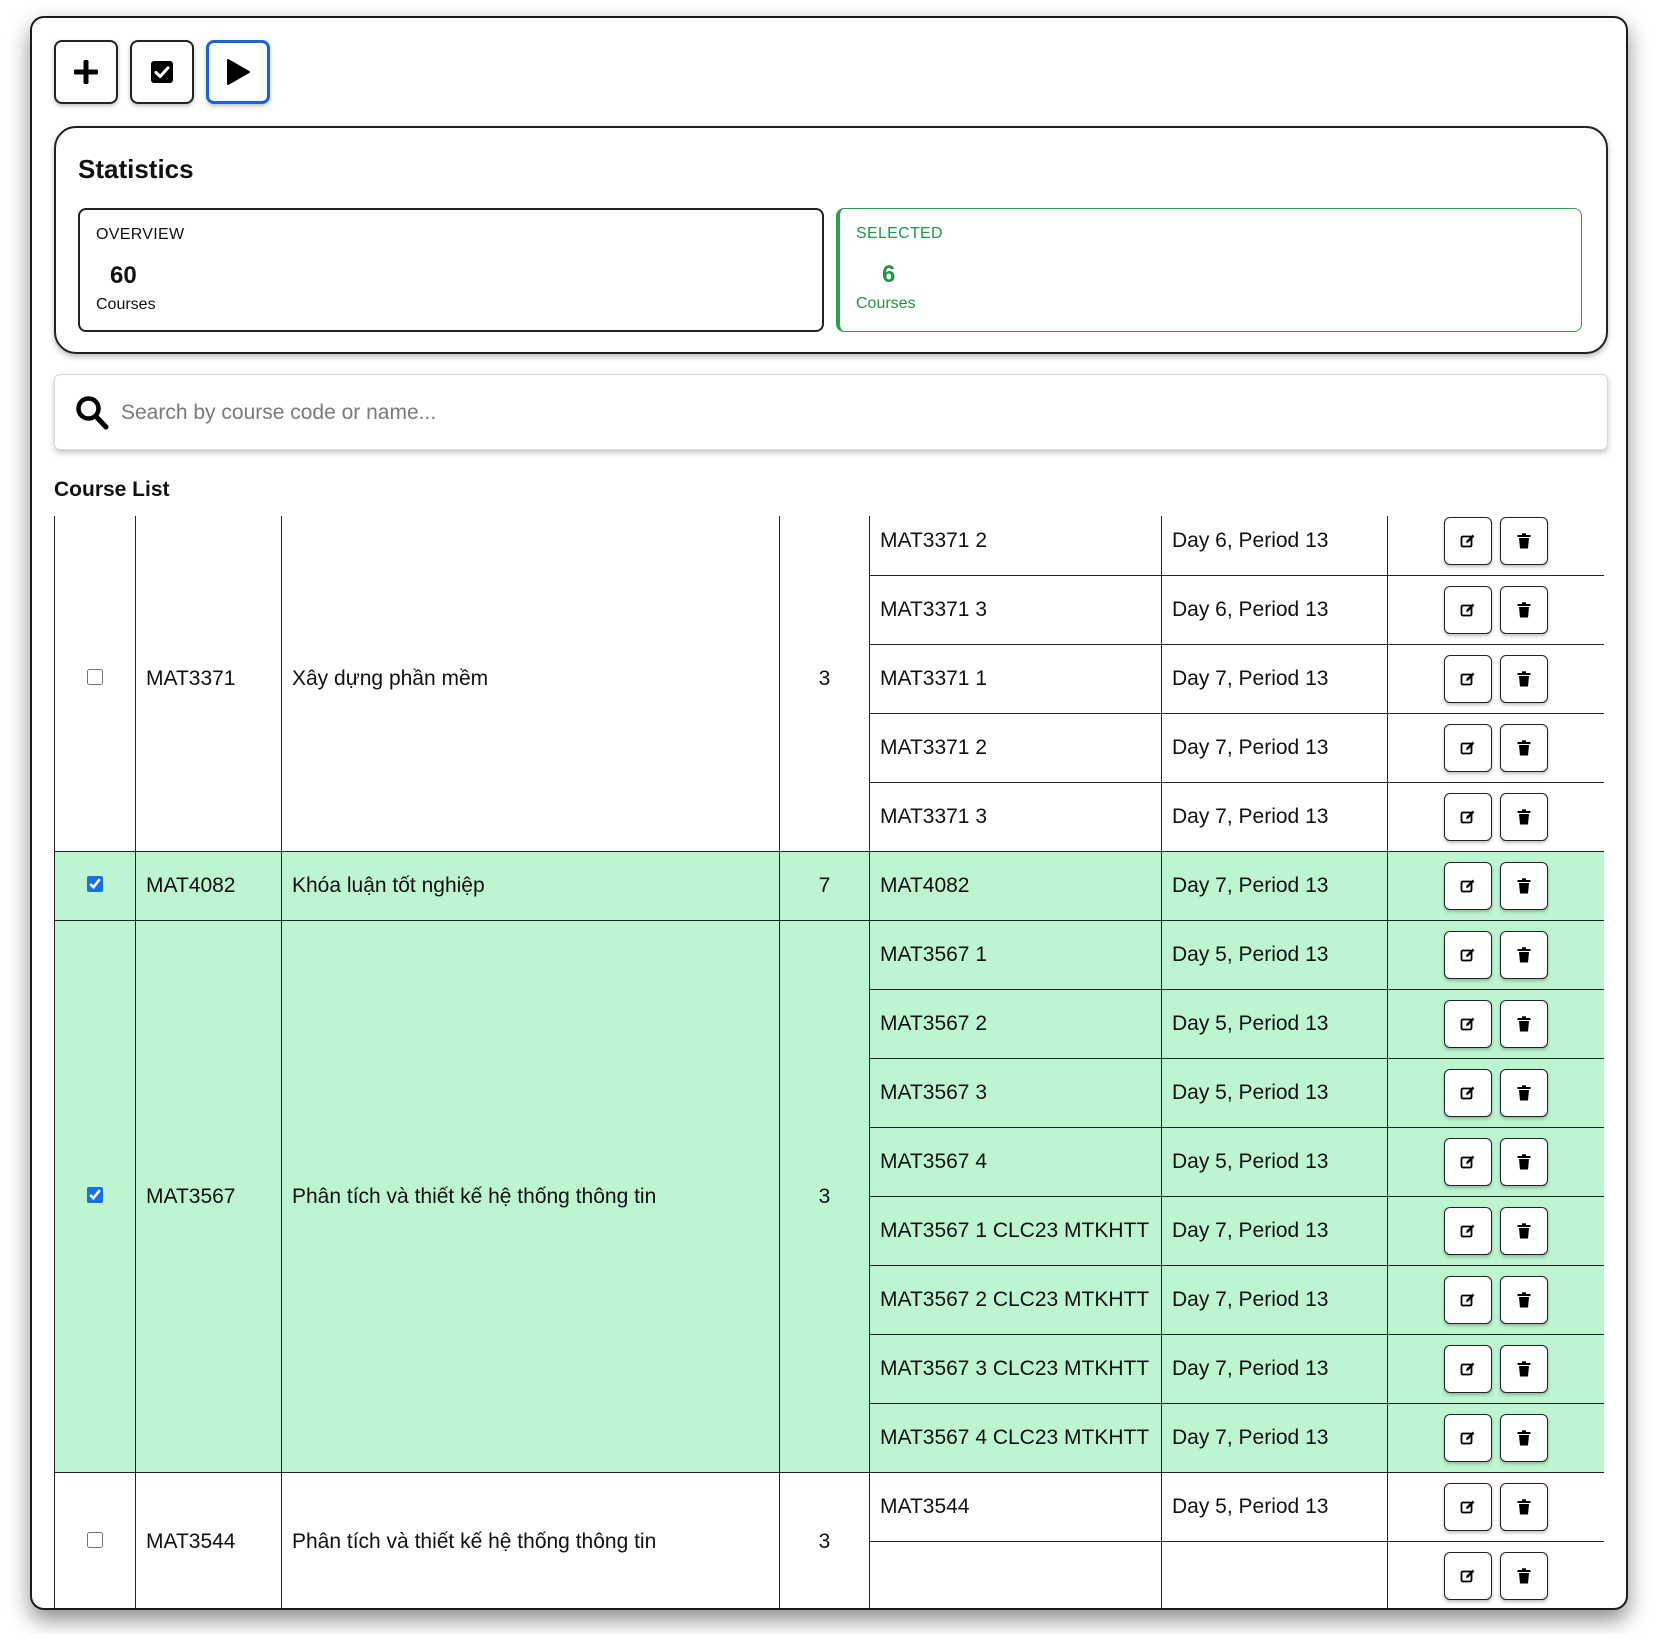  Describe the element at coordinates (1015, 1024) in the screenshot. I see `class-name: MAT3567 2` at that location.